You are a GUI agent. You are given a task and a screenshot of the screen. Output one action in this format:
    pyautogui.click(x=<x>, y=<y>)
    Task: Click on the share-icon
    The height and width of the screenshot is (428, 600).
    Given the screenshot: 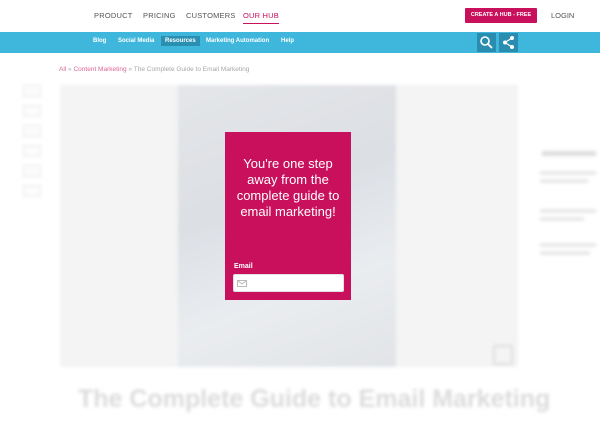 What is the action you would take?
    pyautogui.click(x=508, y=42)
    